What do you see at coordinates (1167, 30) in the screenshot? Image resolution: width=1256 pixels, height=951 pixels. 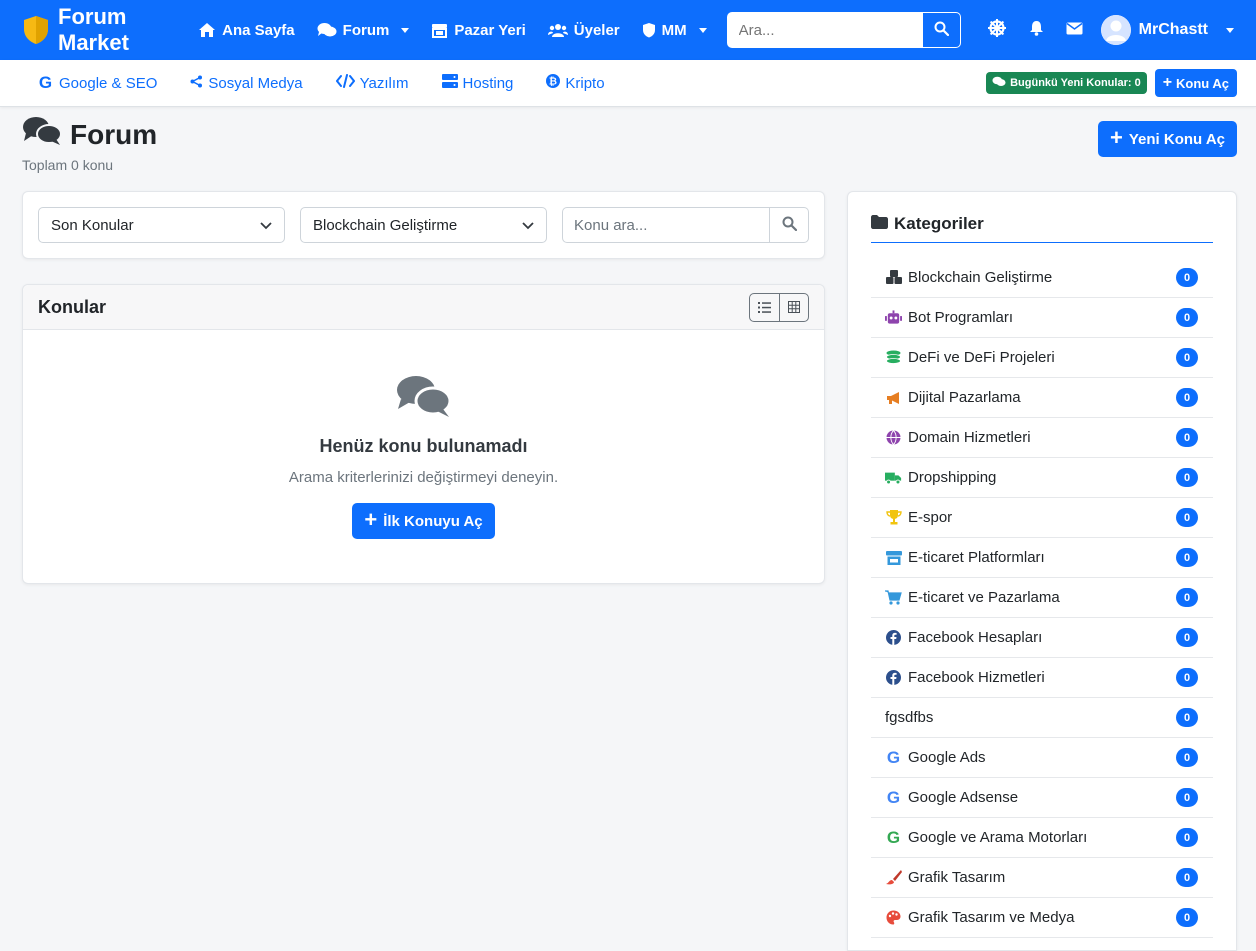 I see `user-menu: MrChastt` at bounding box center [1167, 30].